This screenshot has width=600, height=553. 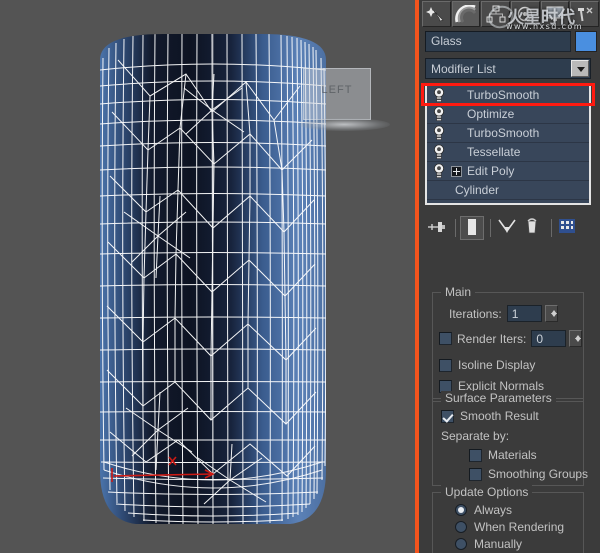 I want to click on field-smooth-result: Smooth Result, so click(x=490, y=416).